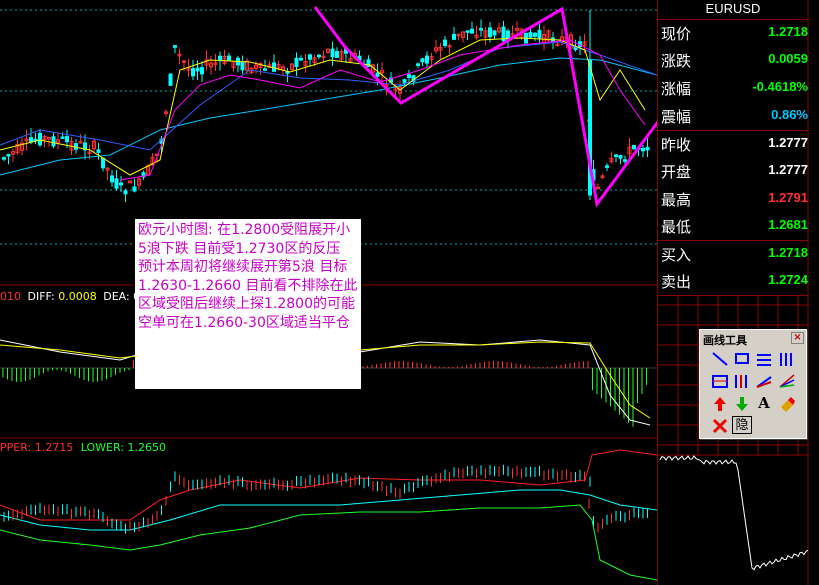 The height and width of the screenshot is (585, 819). I want to click on tick-sparkline, so click(734, 513).